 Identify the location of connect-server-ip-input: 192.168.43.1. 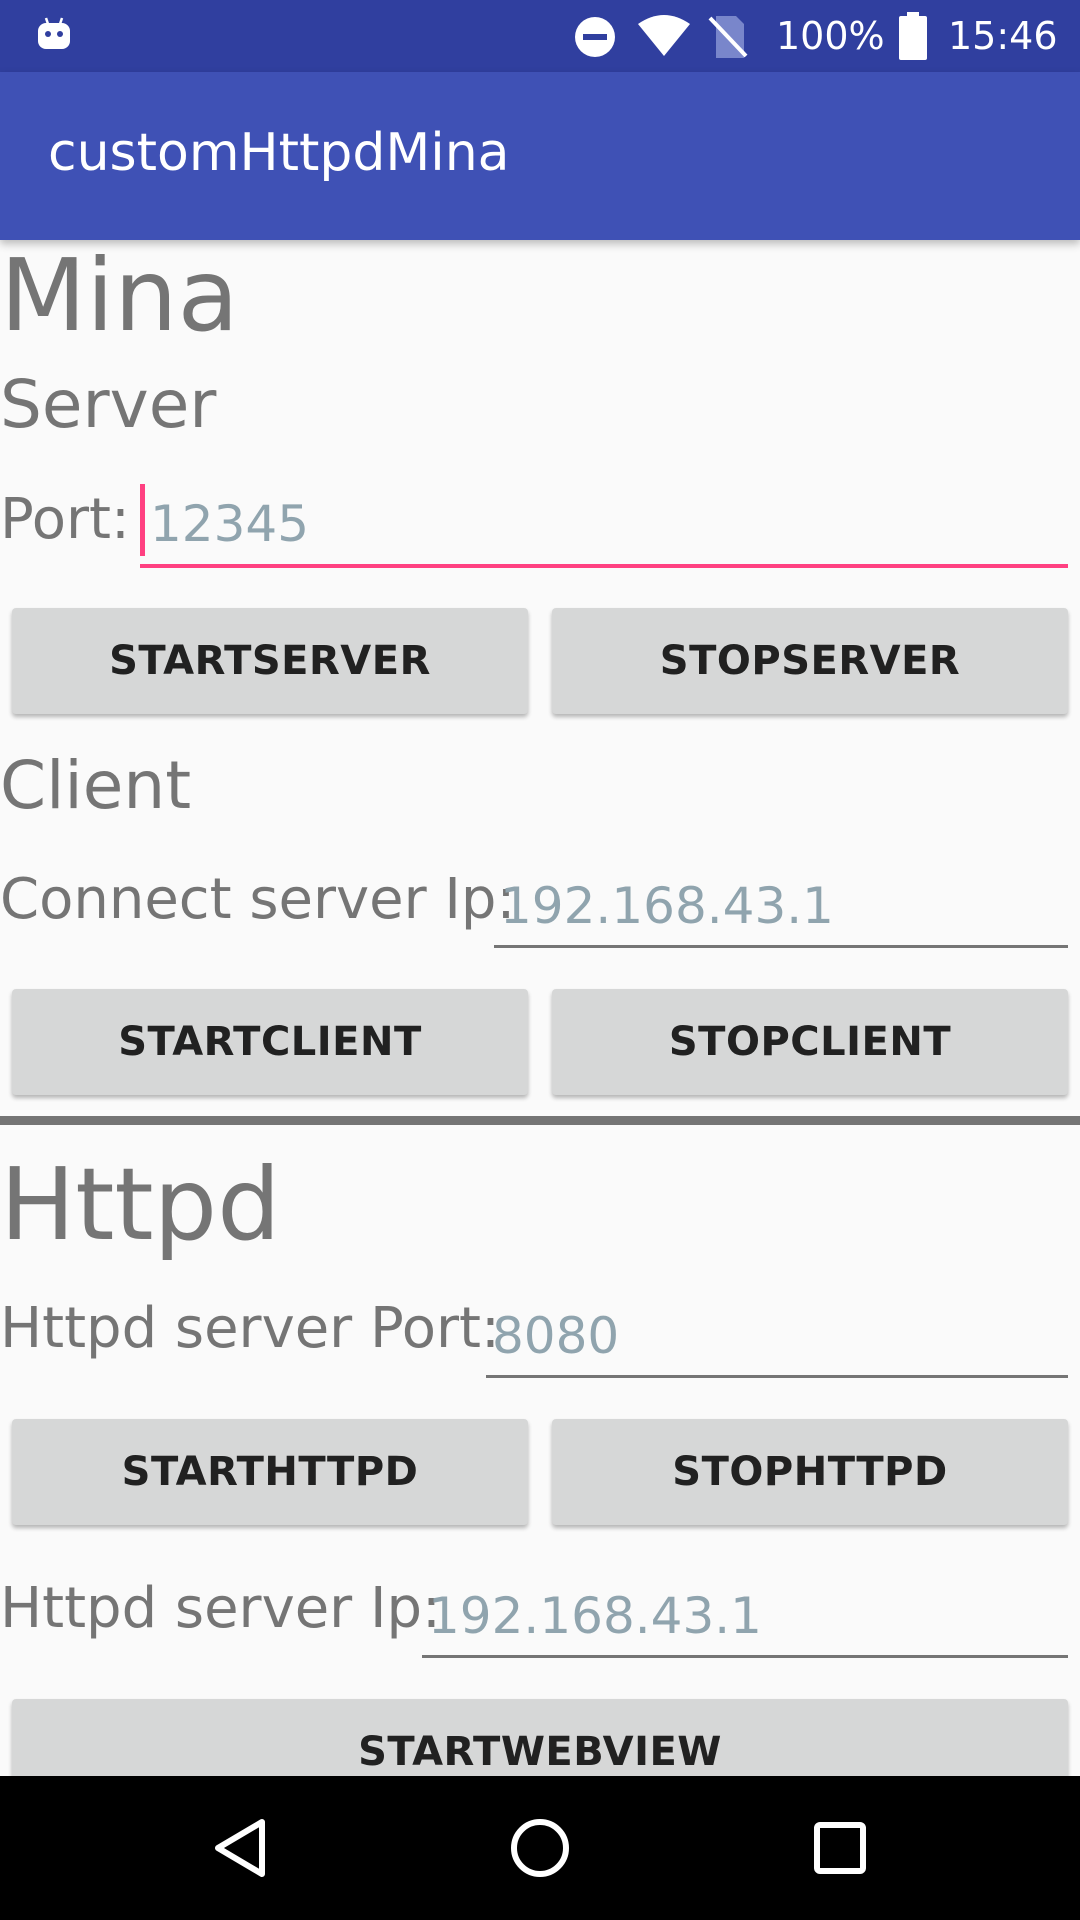
(781, 907).